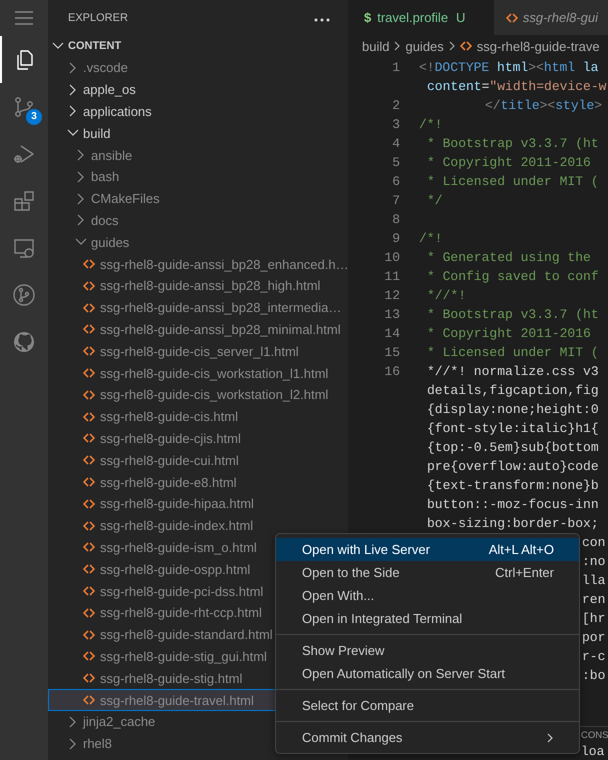  What do you see at coordinates (198, 221) in the screenshot?
I see `folder-item: docs` at bounding box center [198, 221].